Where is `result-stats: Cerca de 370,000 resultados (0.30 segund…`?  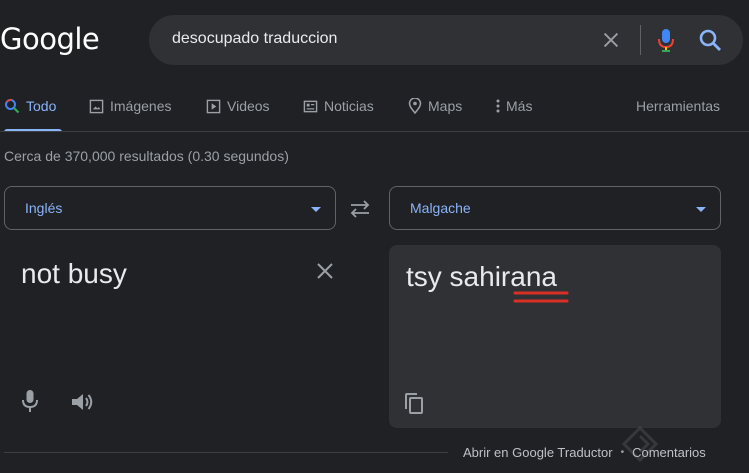 result-stats: Cerca de 370,000 resultados (0.30 segund… is located at coordinates (146, 156).